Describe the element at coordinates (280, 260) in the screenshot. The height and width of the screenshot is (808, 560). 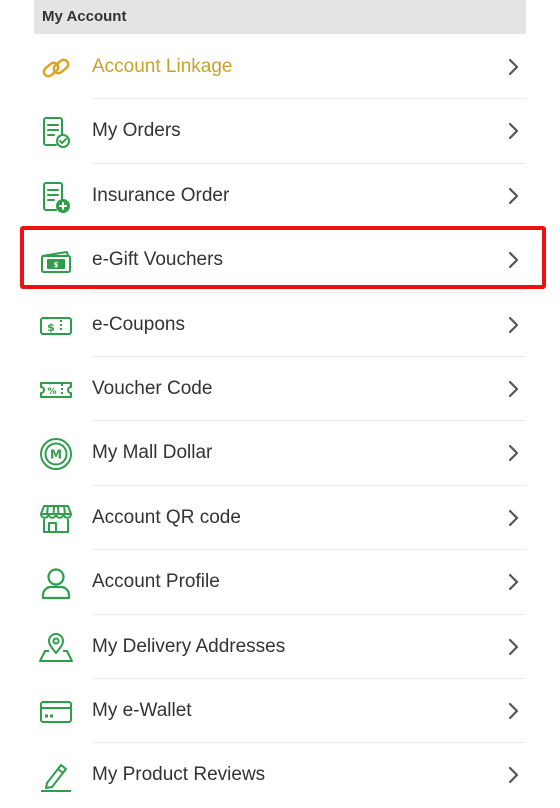
I see `menu-item-e-gift-vouchers: $ e-Gift Vouchers` at that location.